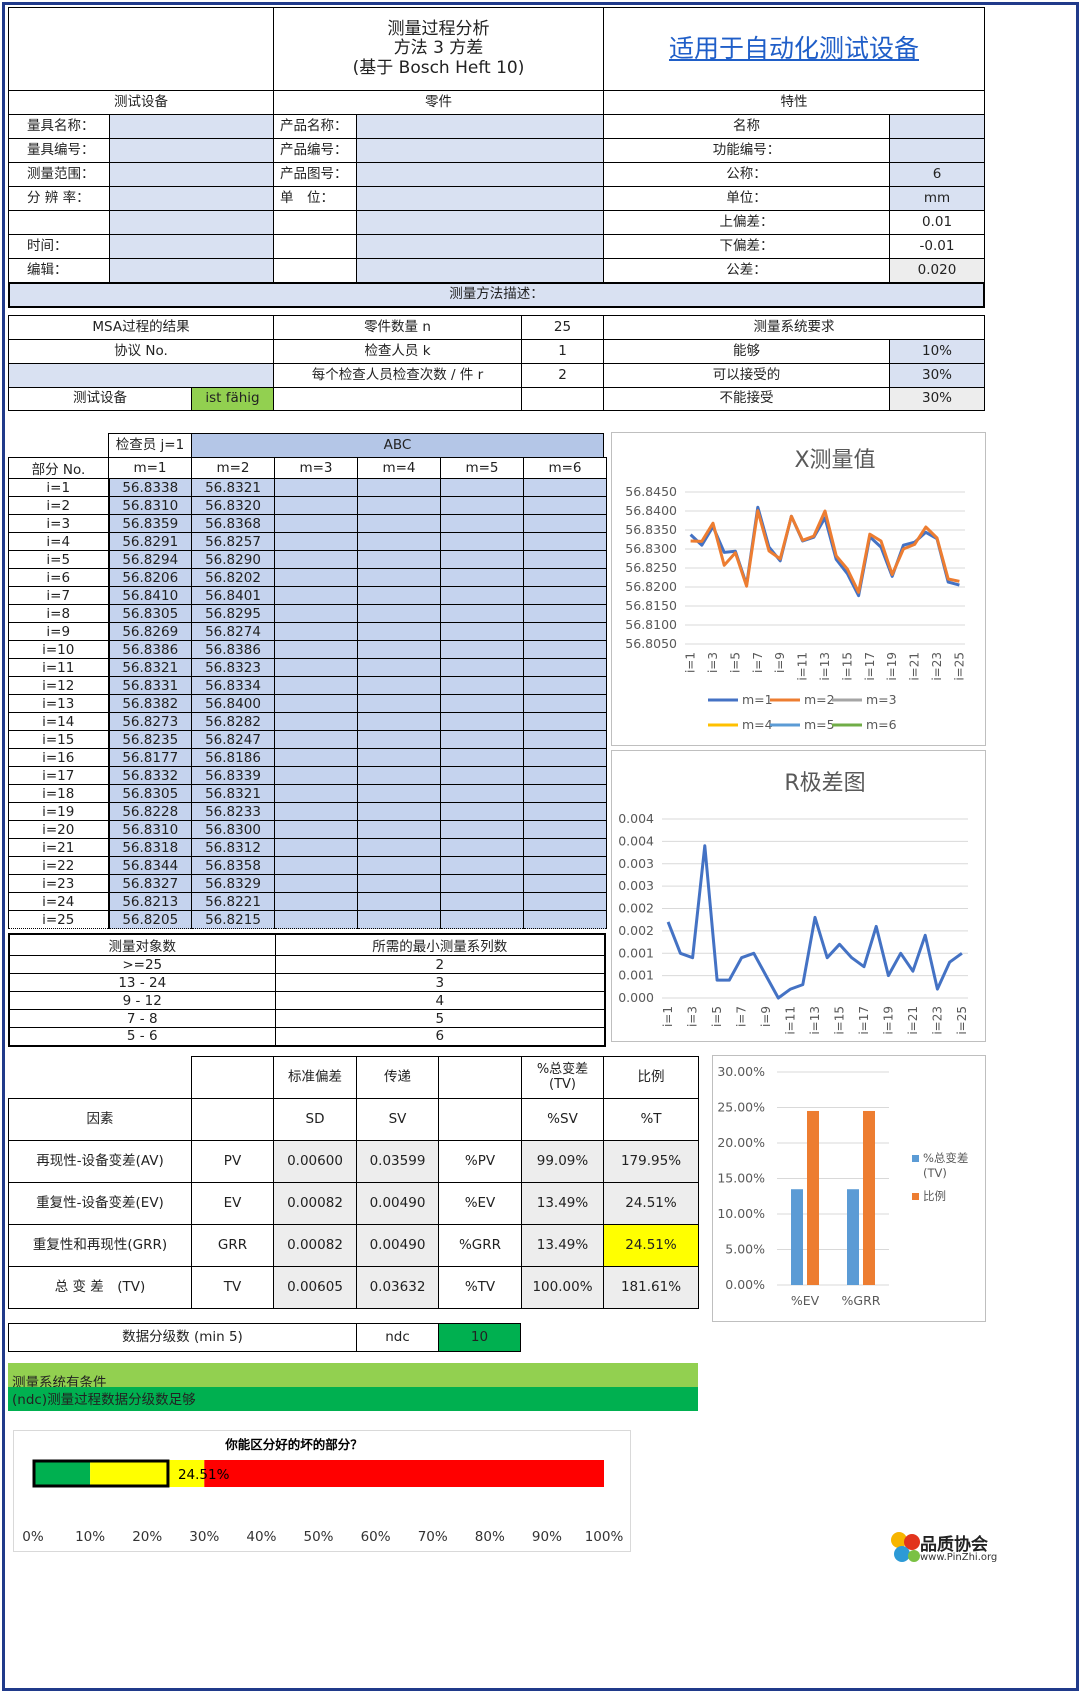 This screenshot has height=1693, width=1081. I want to click on measurement-cell: 56.8338, so click(149, 487).